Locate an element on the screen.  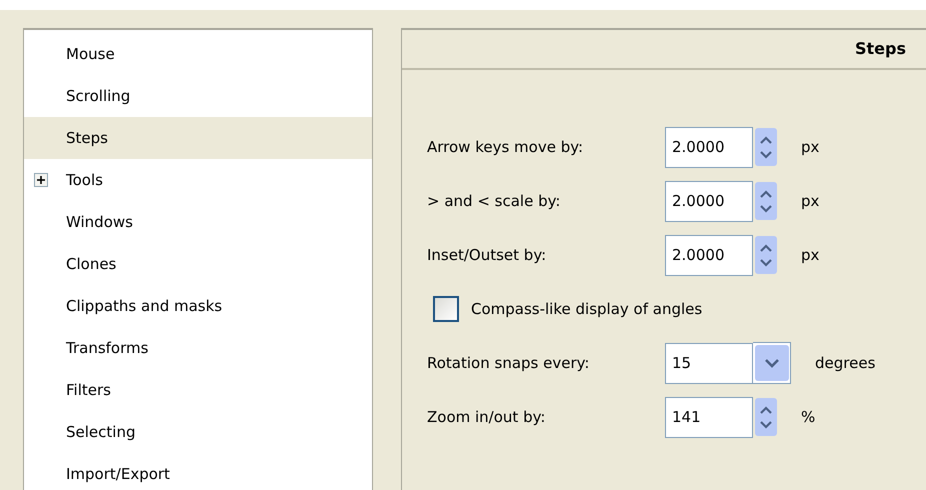
unit-label: degrees is located at coordinates (845, 363).